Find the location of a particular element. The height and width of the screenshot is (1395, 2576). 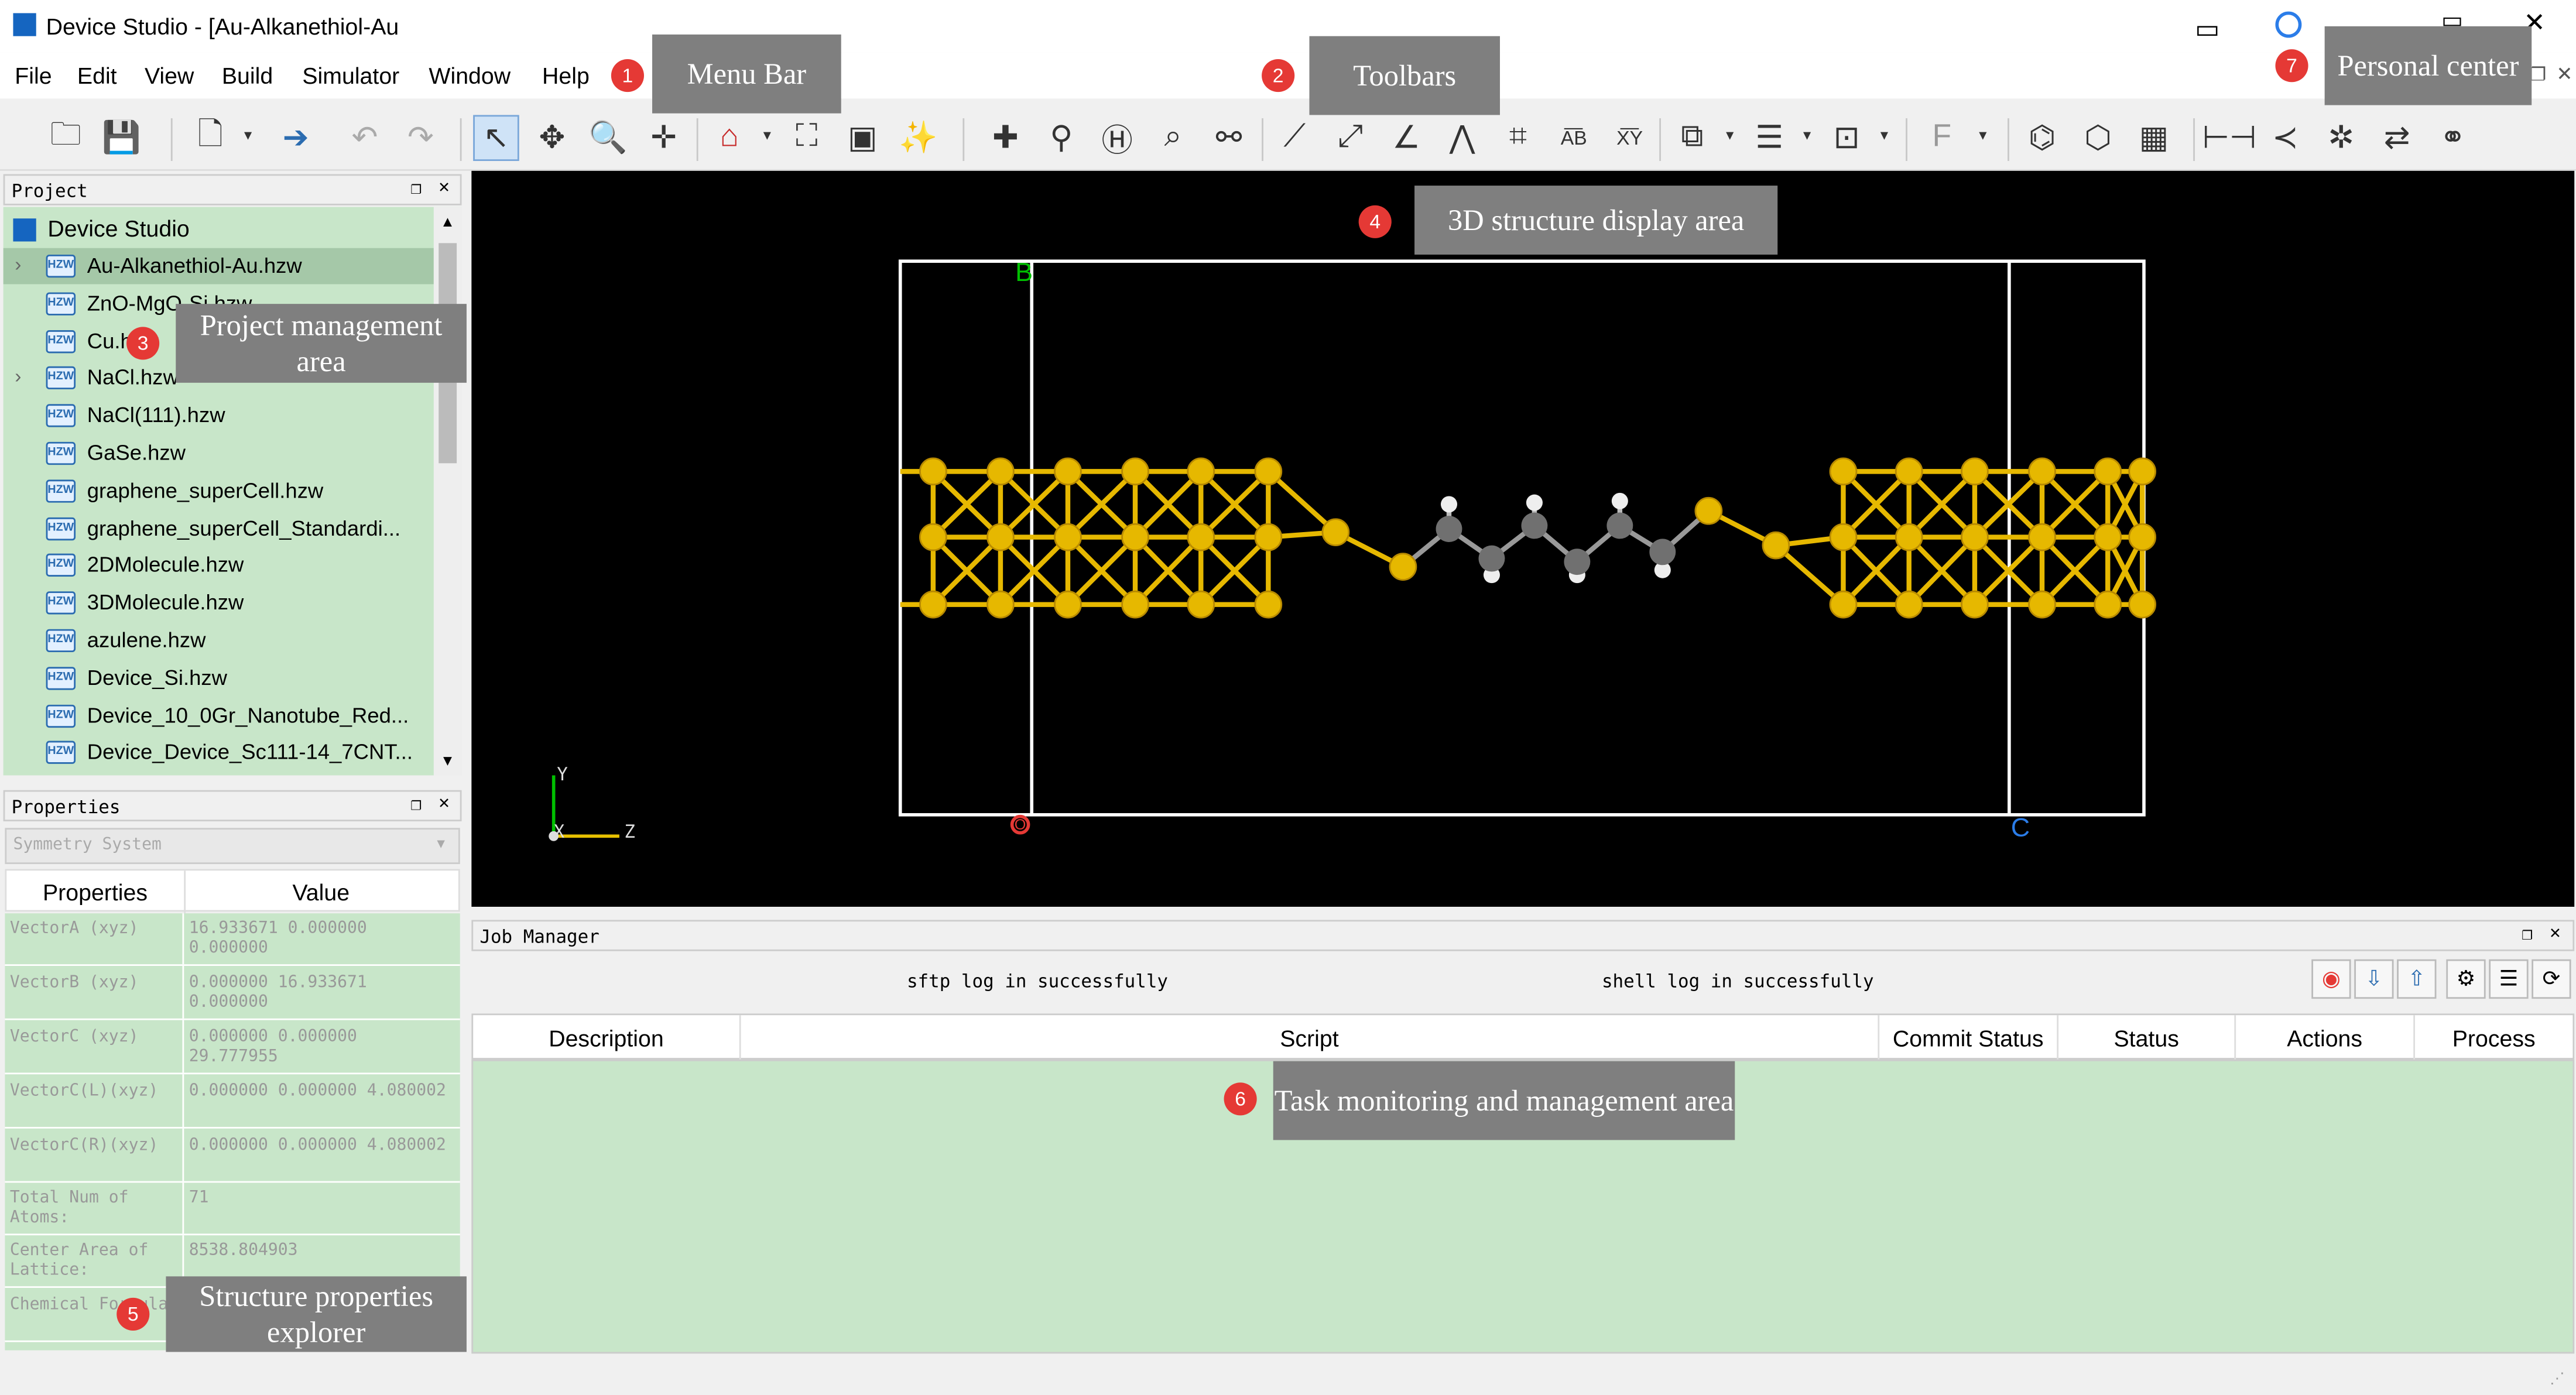

download-job-icon: ⇩ is located at coordinates (2374, 979).